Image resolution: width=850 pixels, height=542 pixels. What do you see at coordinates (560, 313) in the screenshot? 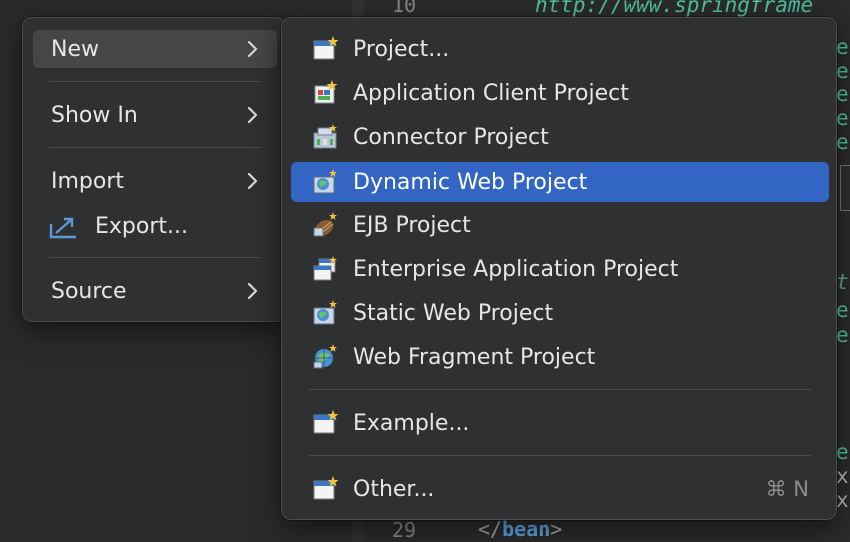
I see `menu-item-static-web-project: Static Web Project` at bounding box center [560, 313].